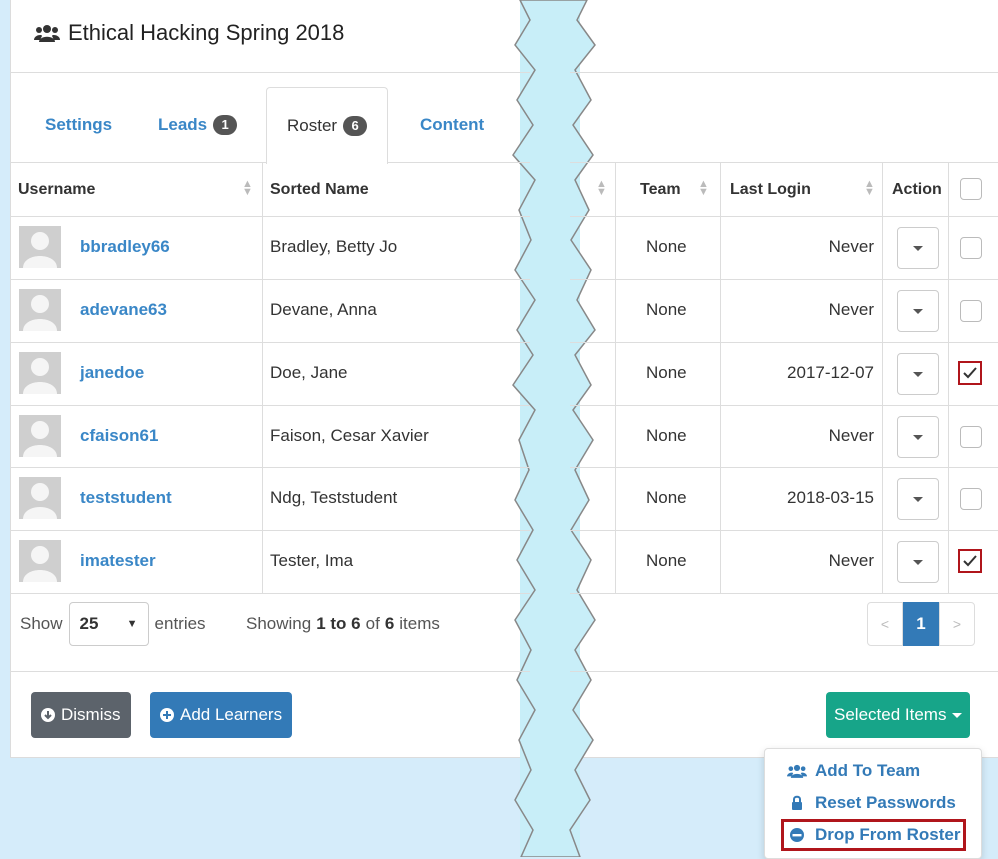  I want to click on torn-edge, so click(554, 428).